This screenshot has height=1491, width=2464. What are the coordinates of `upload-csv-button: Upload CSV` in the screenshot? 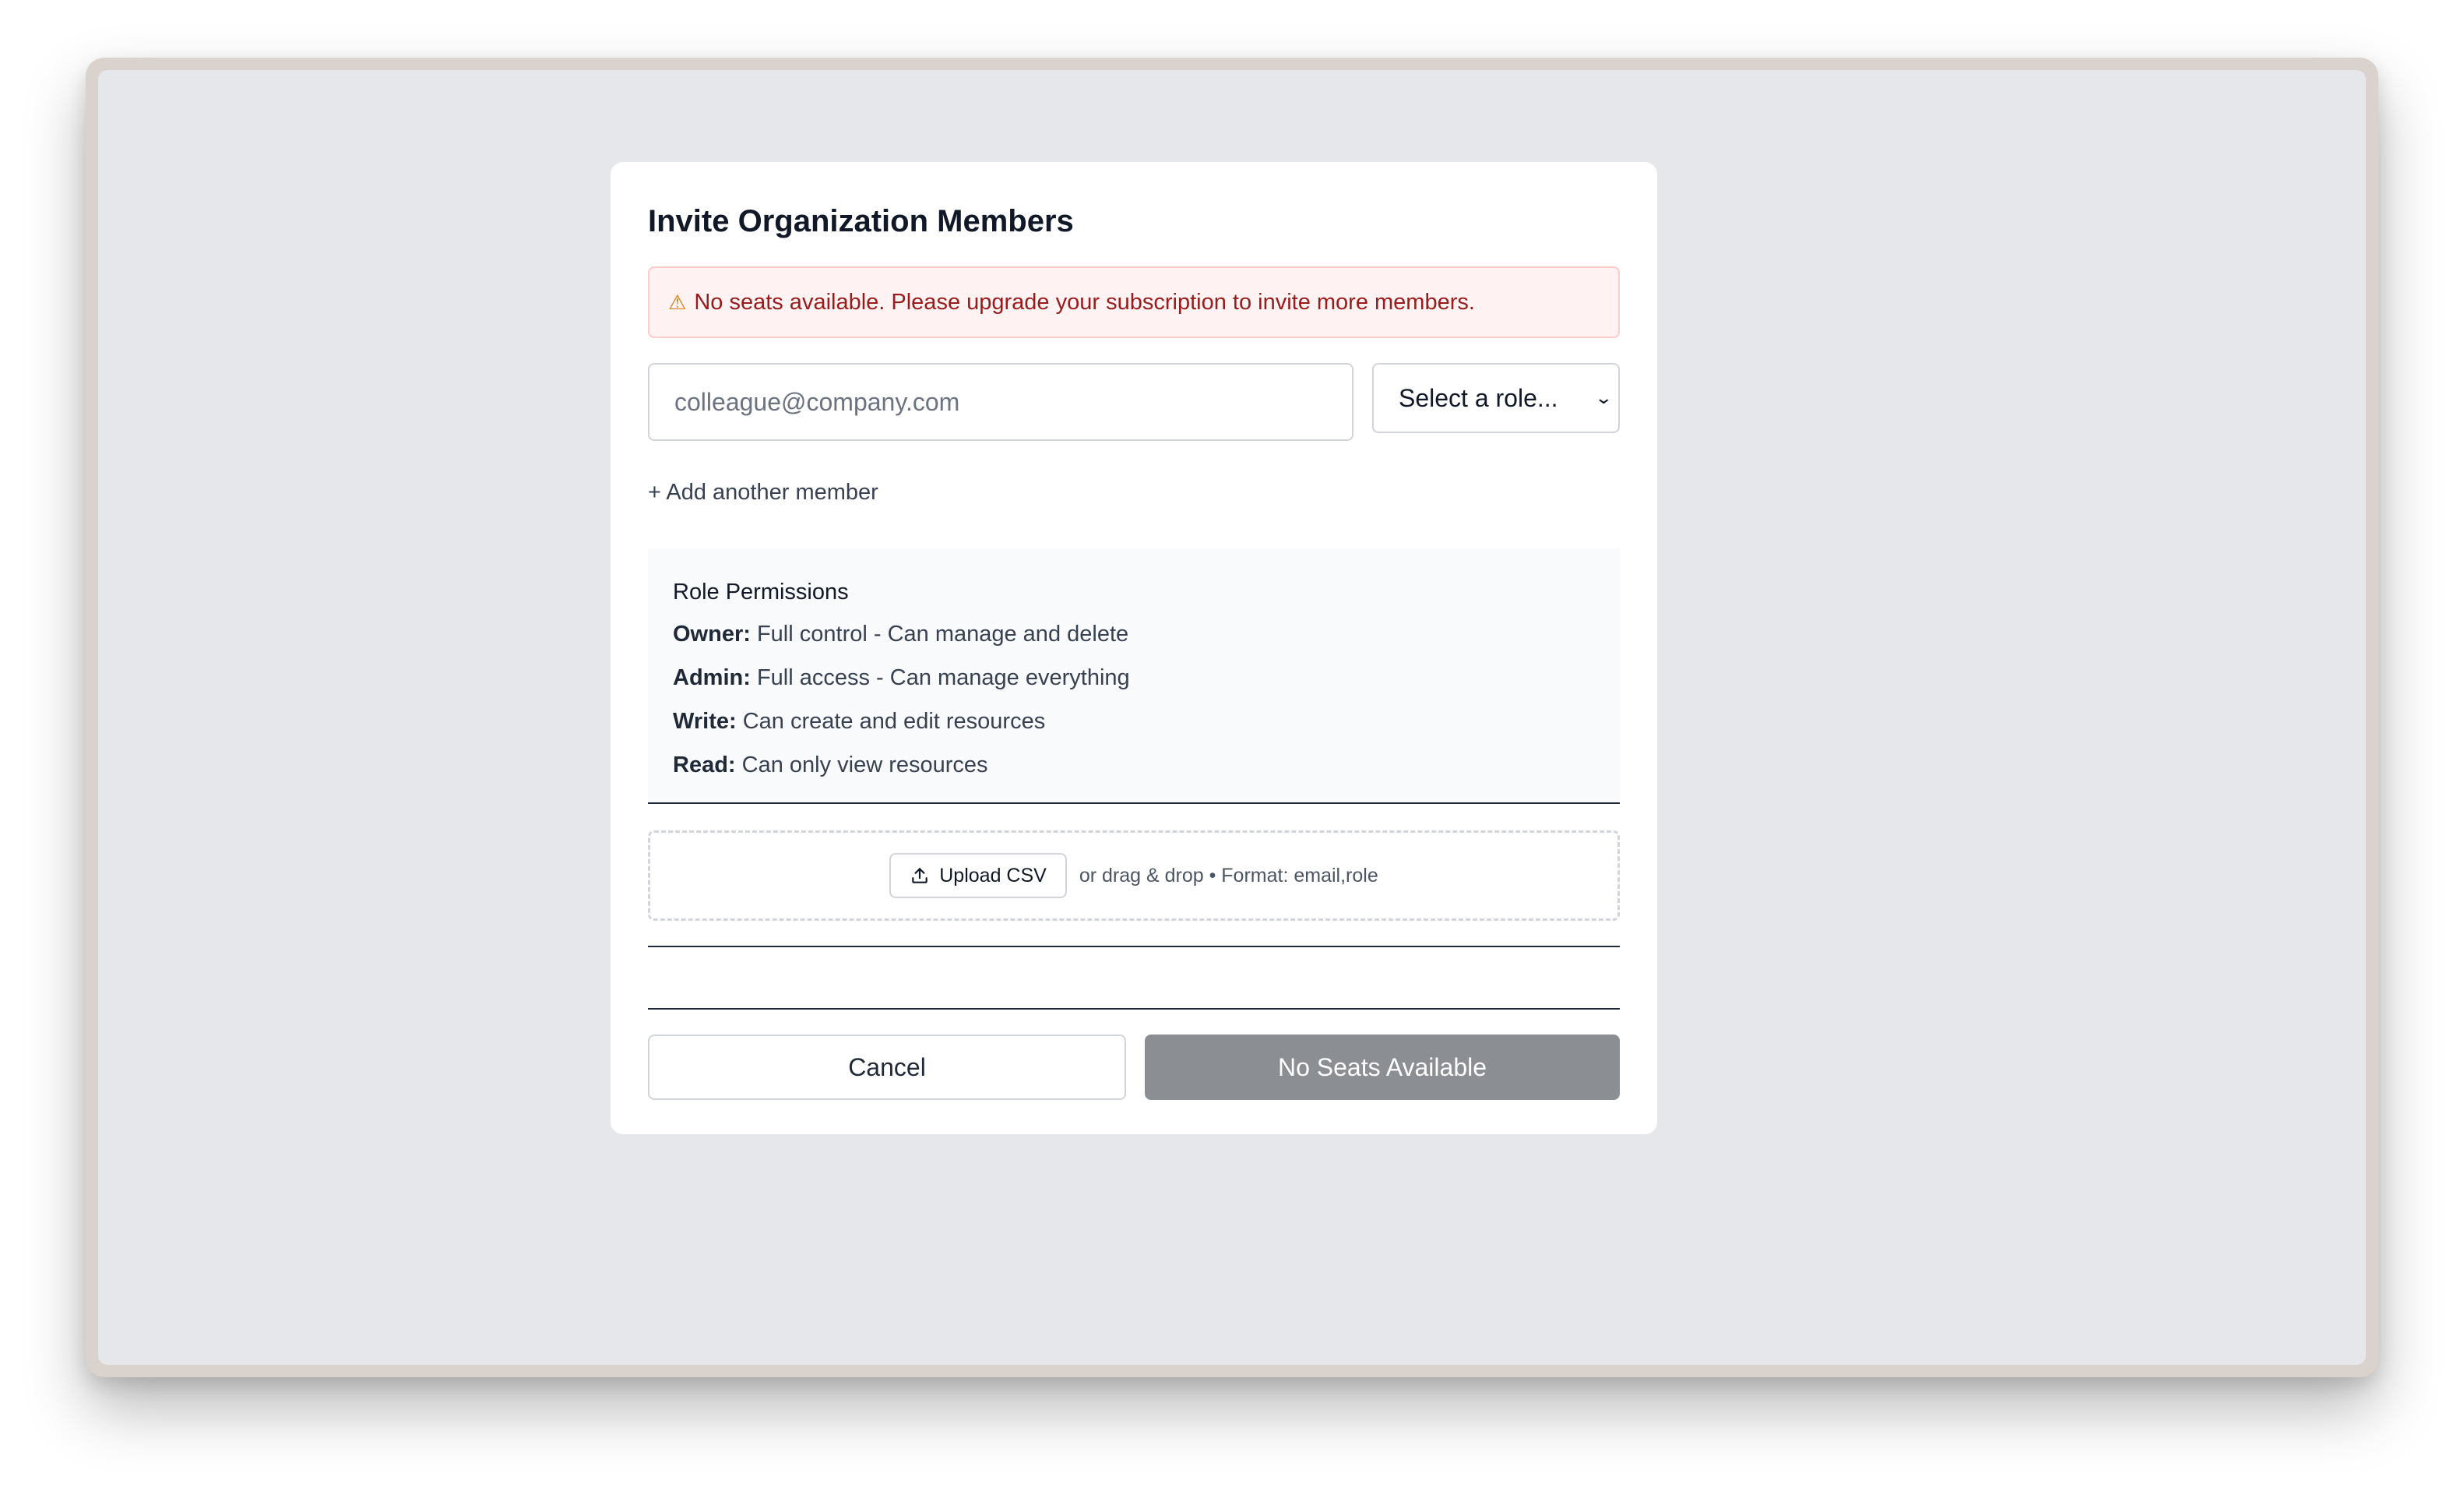 It's located at (978, 875).